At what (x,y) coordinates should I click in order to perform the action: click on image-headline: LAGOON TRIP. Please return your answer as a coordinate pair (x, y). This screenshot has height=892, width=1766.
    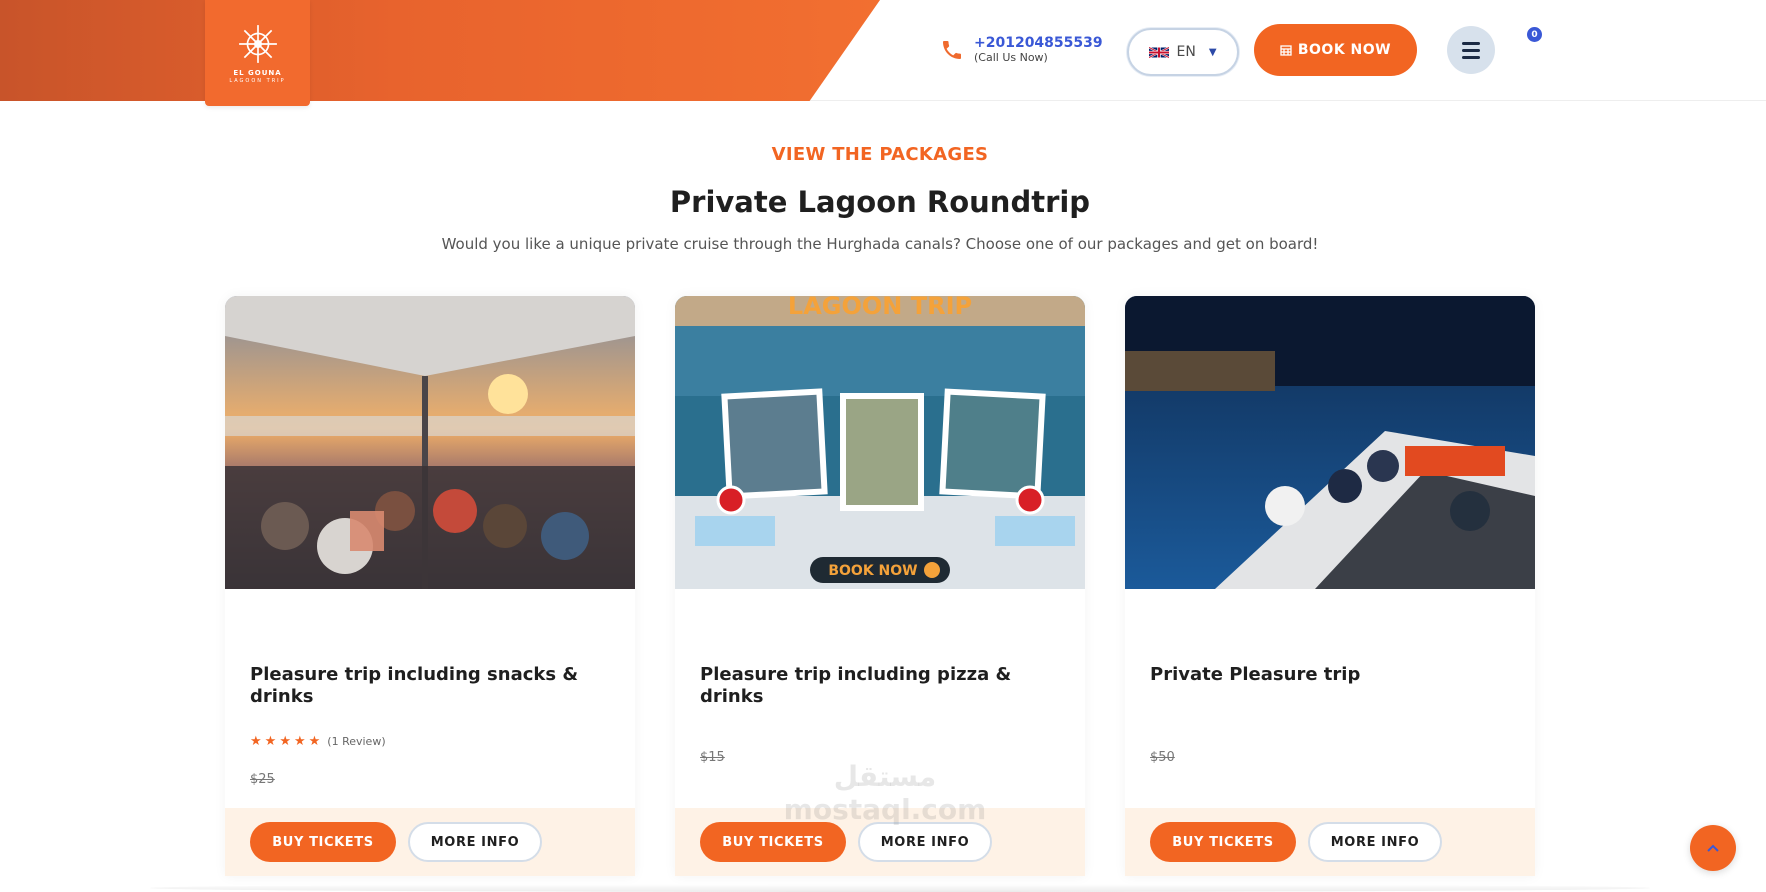
    Looking at the image, I should click on (880, 308).